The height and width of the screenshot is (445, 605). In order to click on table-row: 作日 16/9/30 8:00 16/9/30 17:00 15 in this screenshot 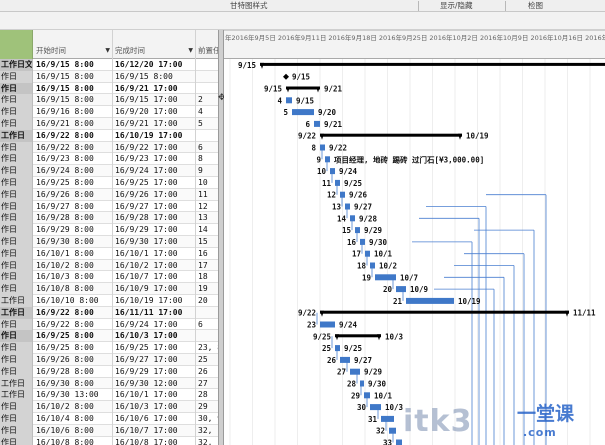, I will do `click(109, 242)`.